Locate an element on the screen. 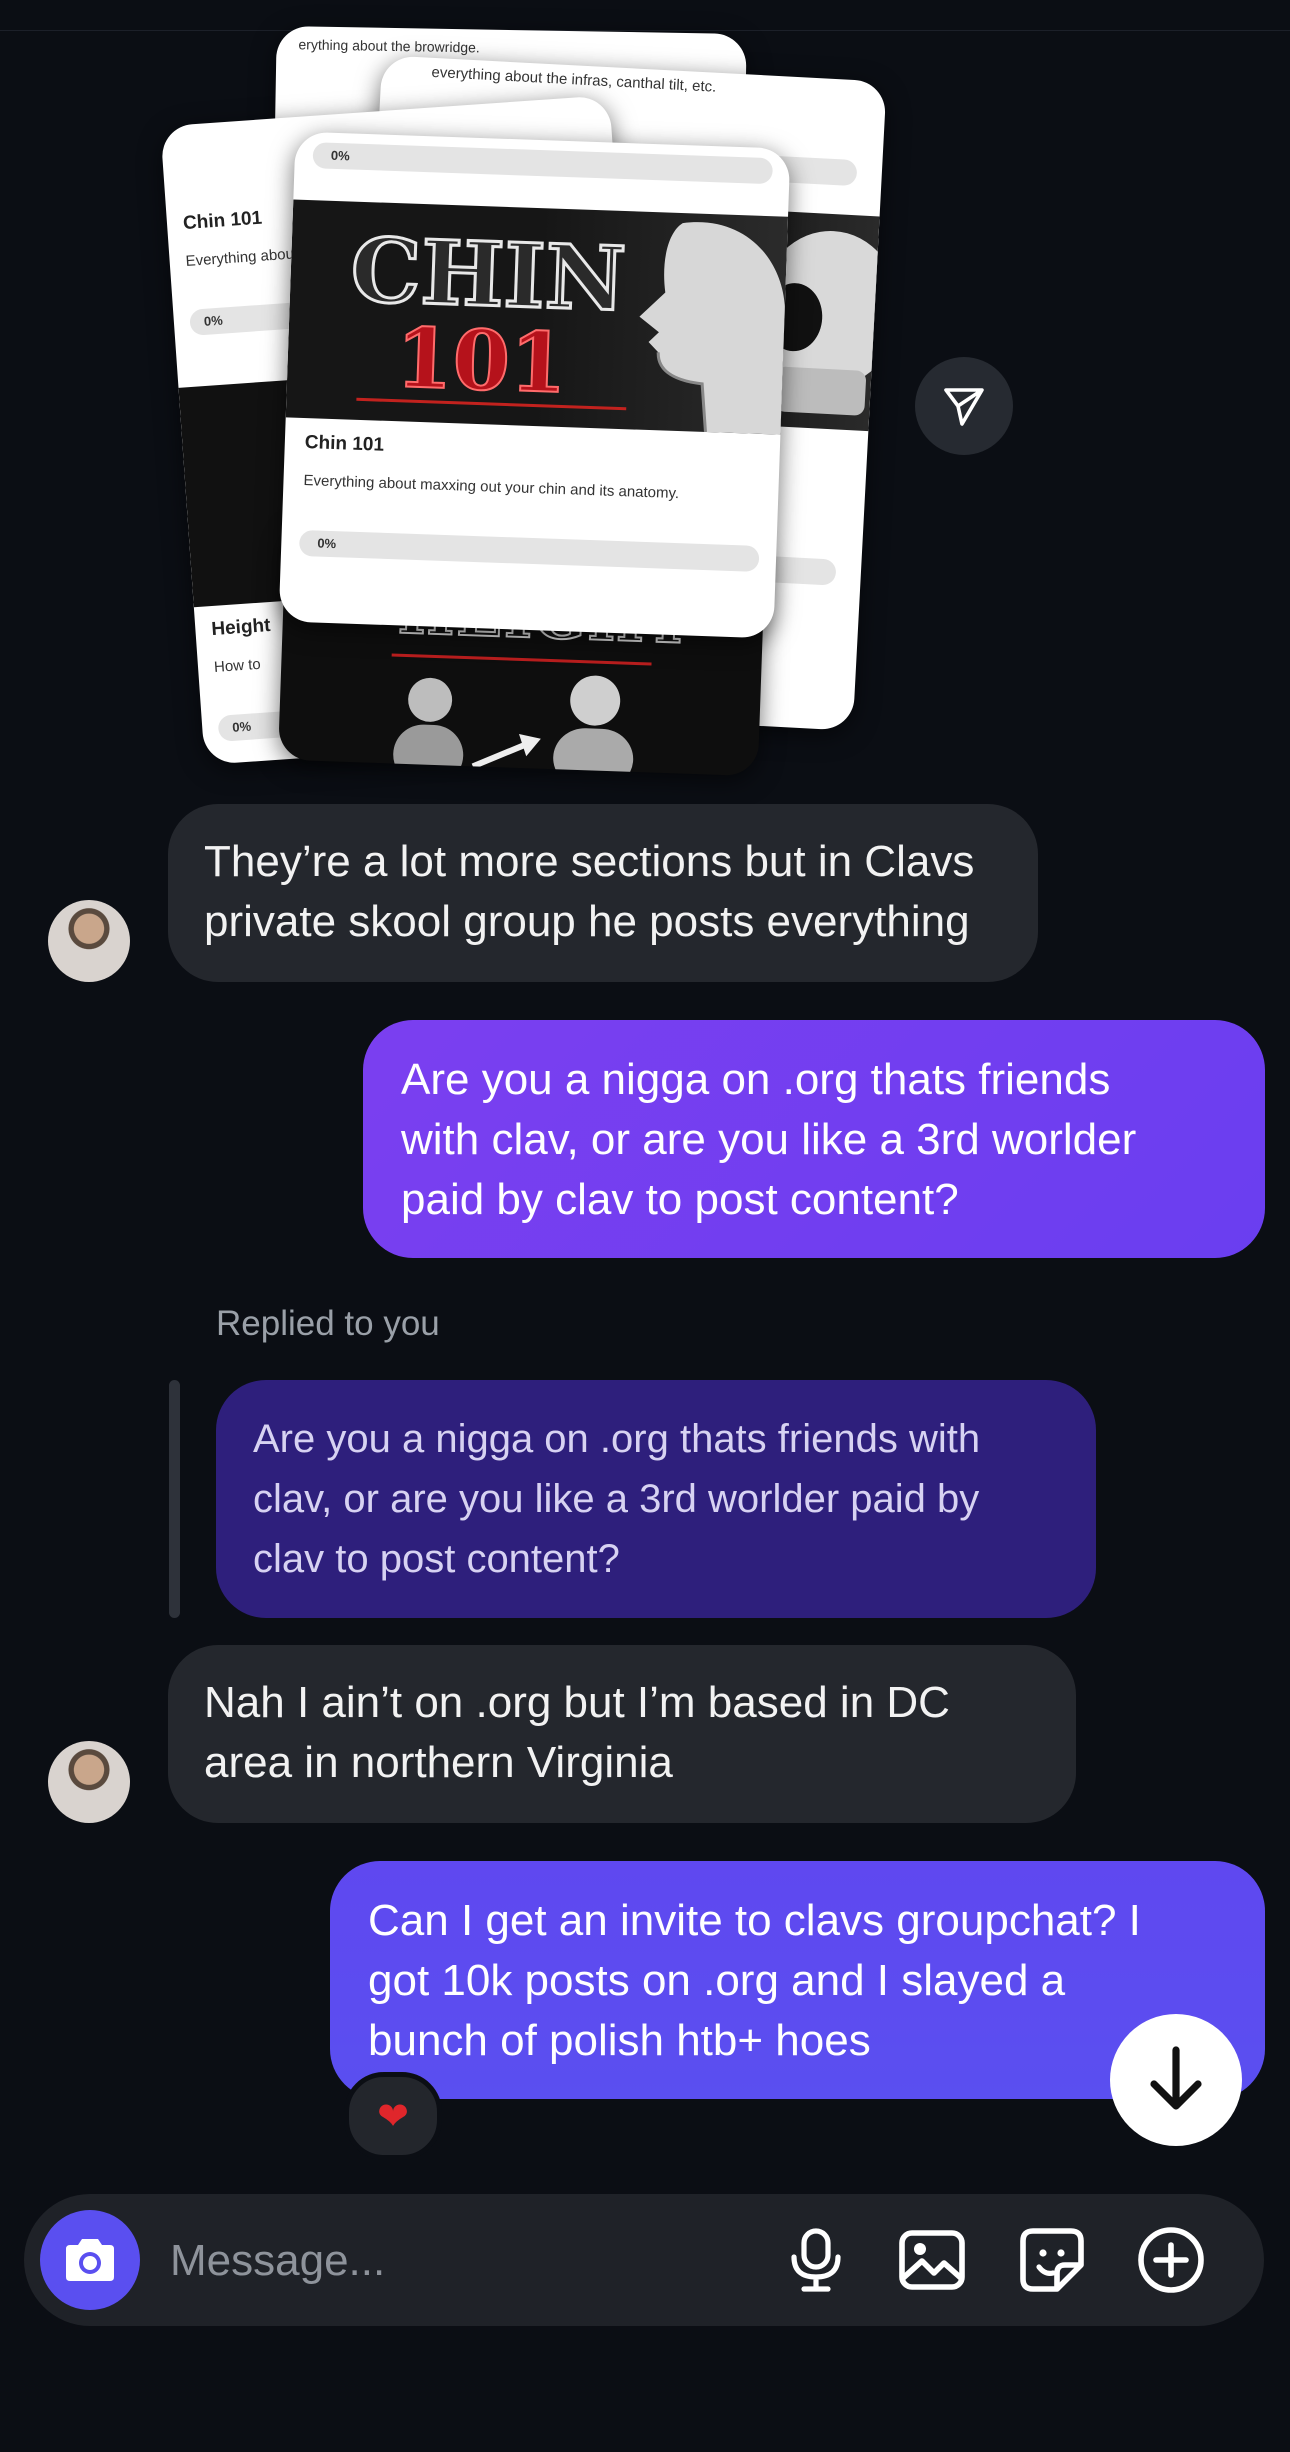 This screenshot has width=1290, height=2452. microphone-icon is located at coordinates (816, 2260).